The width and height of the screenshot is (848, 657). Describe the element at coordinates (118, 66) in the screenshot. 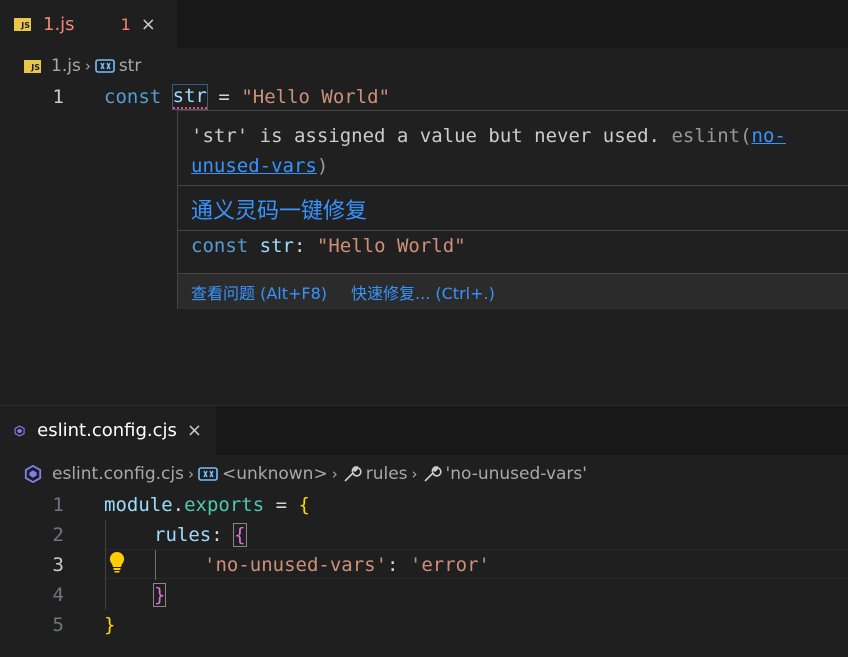

I see `breadcrumb-symbol: str` at that location.